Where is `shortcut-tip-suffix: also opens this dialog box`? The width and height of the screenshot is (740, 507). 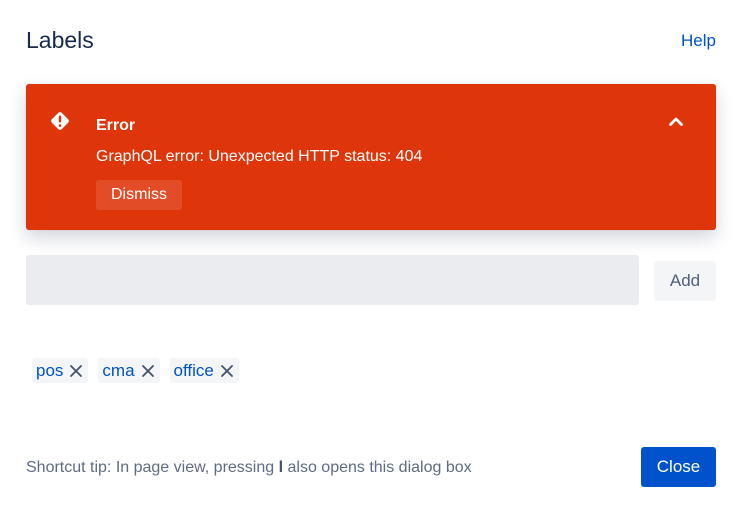 shortcut-tip-suffix: also opens this dialog box is located at coordinates (379, 467).